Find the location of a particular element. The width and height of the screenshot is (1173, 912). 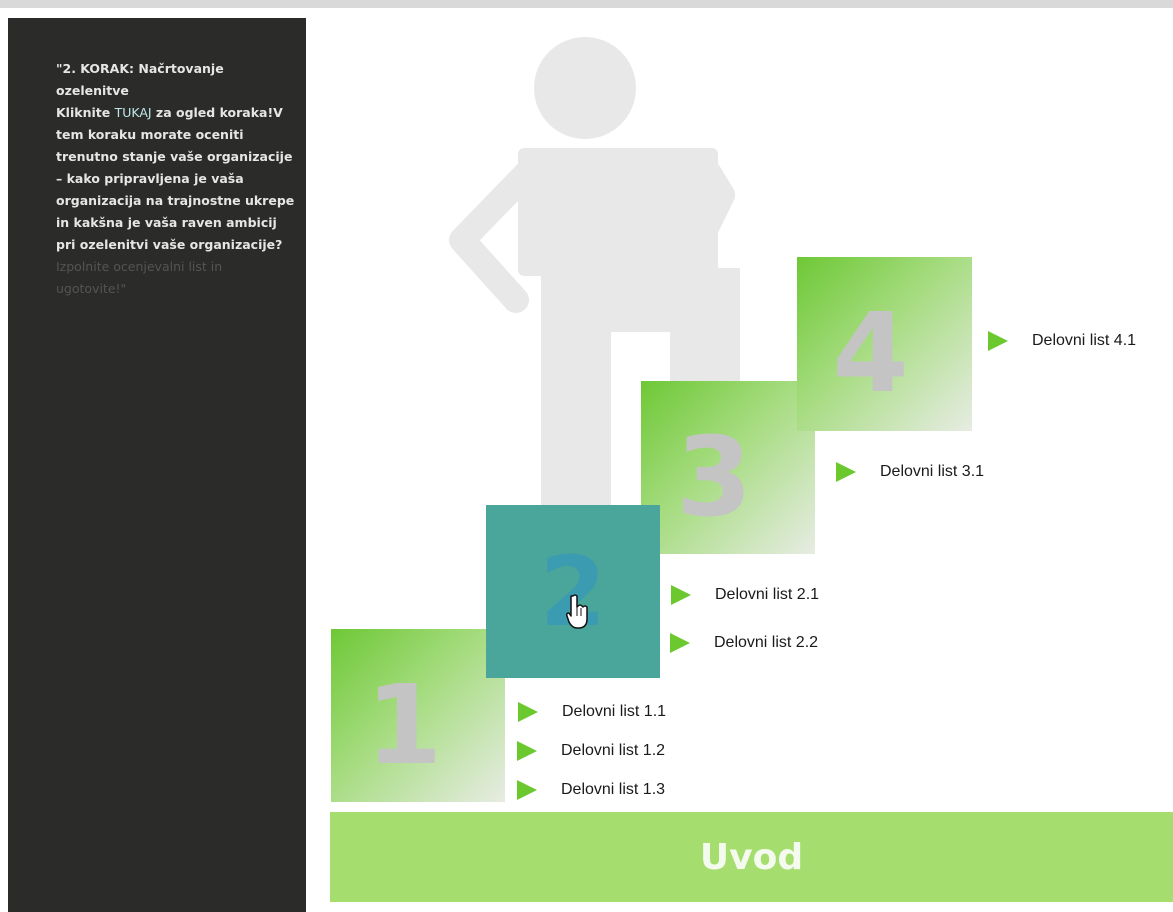

intro-button: Uvod is located at coordinates (751, 857).